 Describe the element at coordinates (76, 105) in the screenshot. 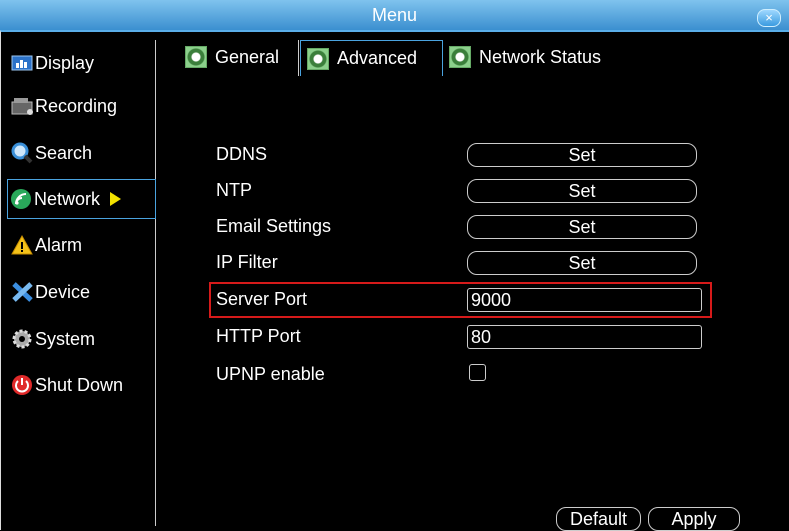

I see `sidebar-item-label: Recording` at that location.